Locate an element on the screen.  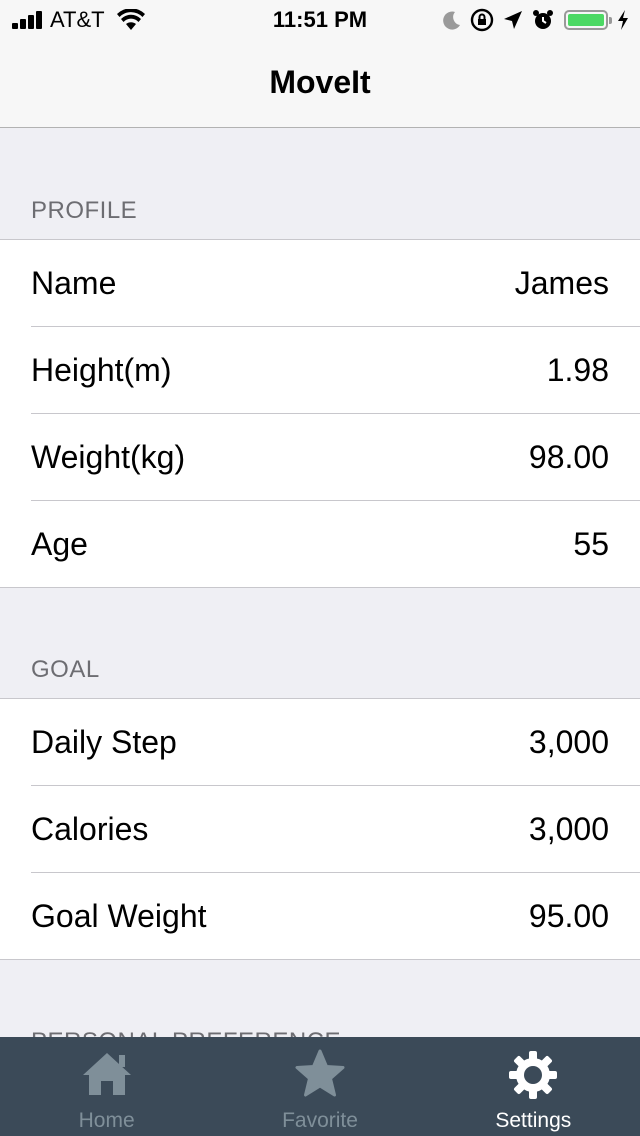
row-value: James is located at coordinates (561, 282).